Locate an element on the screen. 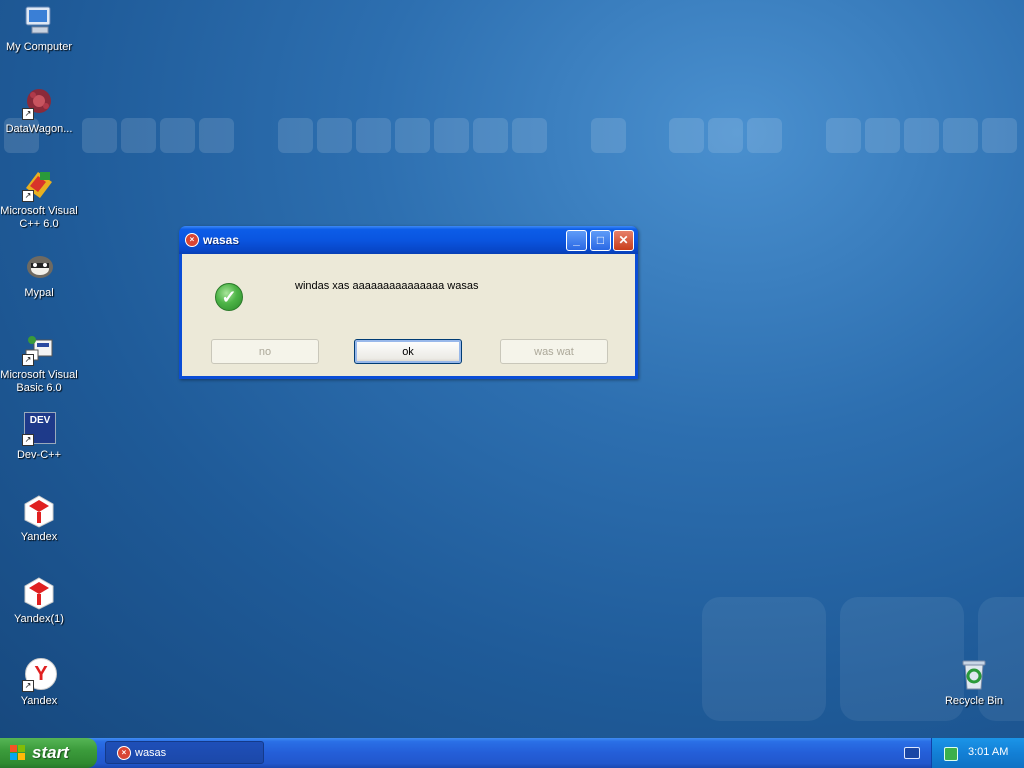 The width and height of the screenshot is (1024, 768). windows-logo-icon is located at coordinates (18, 753).